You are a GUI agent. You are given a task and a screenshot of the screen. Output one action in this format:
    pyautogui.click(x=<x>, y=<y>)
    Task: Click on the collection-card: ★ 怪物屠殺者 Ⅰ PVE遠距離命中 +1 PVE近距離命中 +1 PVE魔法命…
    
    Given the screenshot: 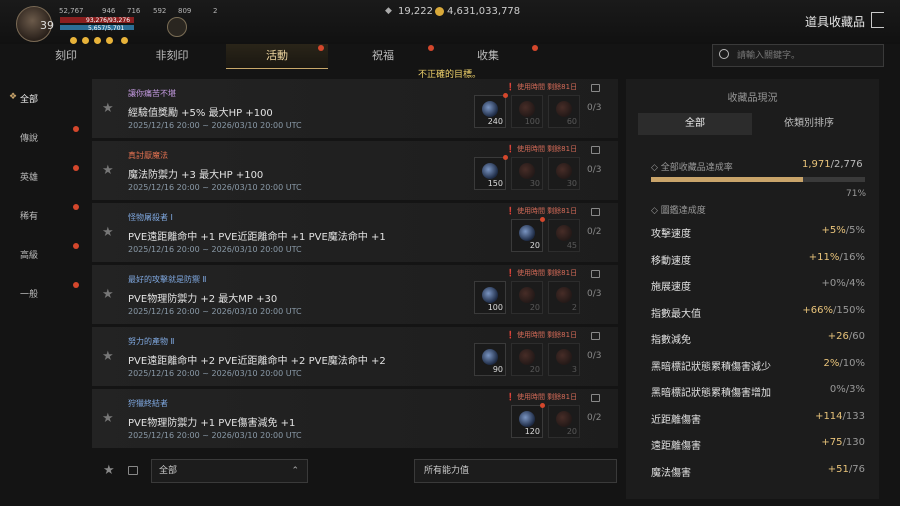 What is the action you would take?
    pyautogui.click(x=355, y=233)
    